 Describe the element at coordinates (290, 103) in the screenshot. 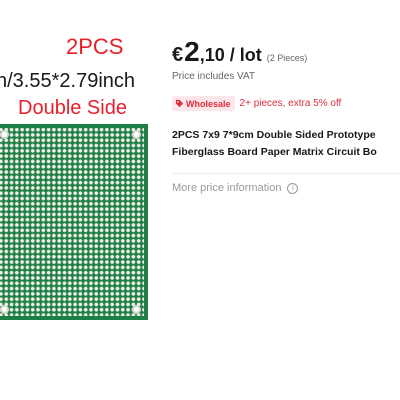

I see `wholesale-offer-text: 2+ pieces, extra 5% off` at that location.